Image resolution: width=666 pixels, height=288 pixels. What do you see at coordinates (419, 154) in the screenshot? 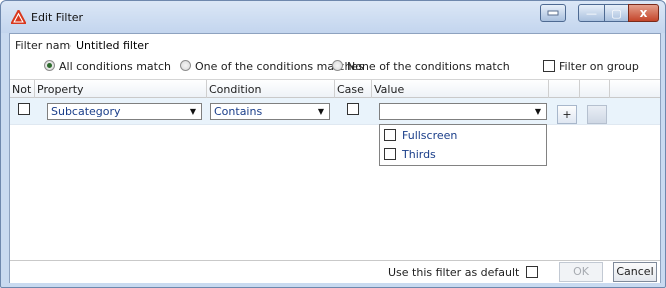
I see `list-item-label: Thirds` at bounding box center [419, 154].